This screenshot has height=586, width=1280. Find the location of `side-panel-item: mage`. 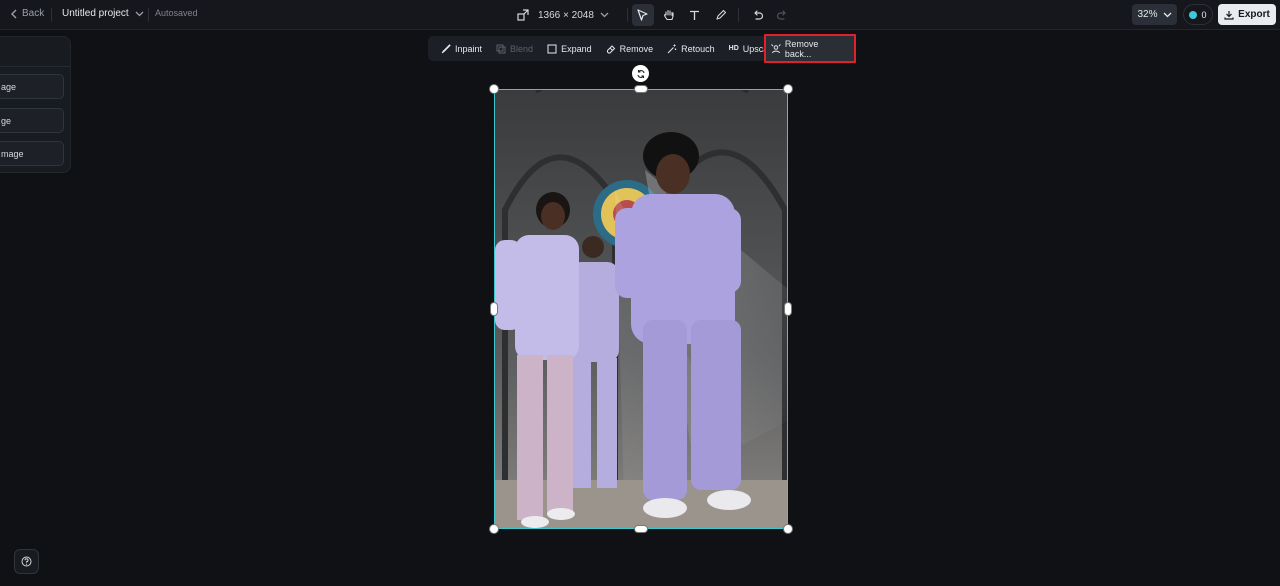

side-panel-item: mage is located at coordinates (32, 153).